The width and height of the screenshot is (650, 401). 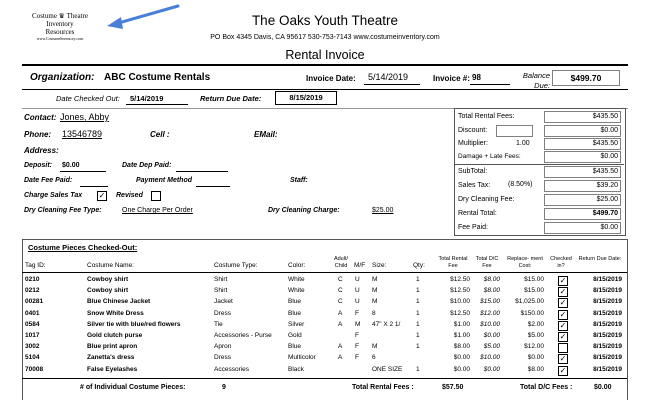 What do you see at coordinates (609, 156) in the screenshot?
I see `damage-value: $0.00` at bounding box center [609, 156].